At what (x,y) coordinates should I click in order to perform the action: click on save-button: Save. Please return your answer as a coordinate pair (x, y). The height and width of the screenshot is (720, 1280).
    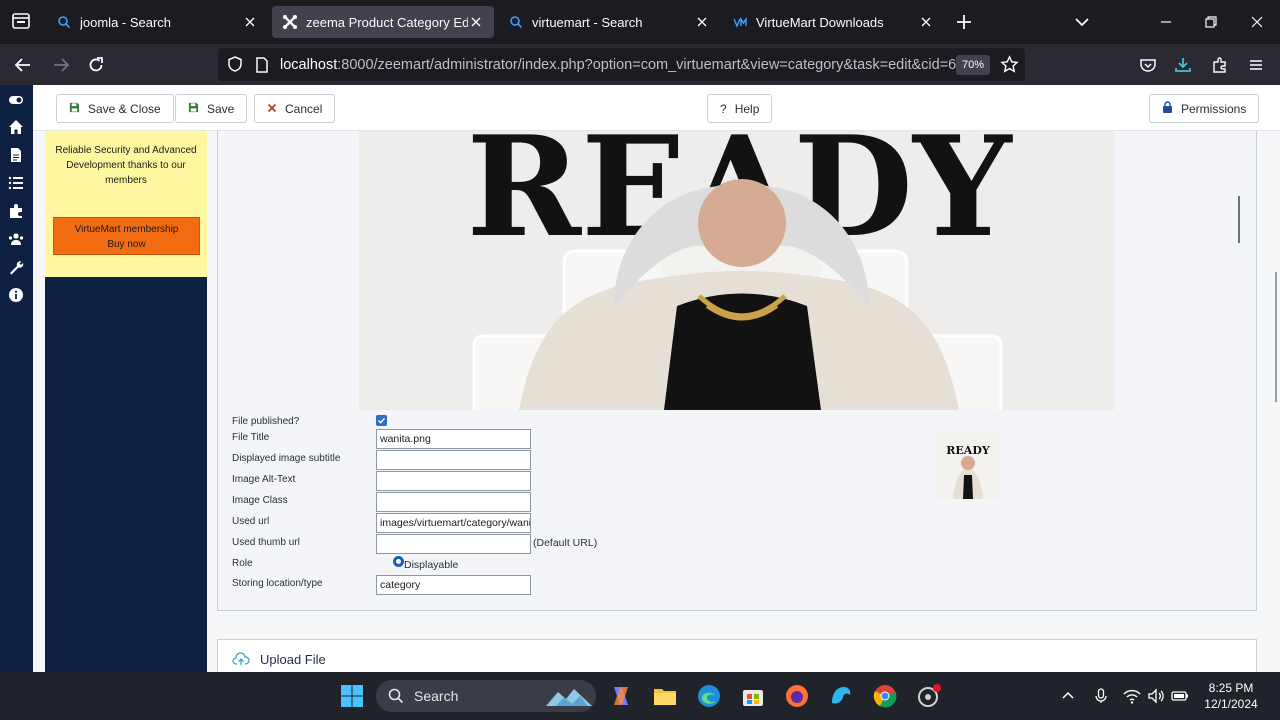
    Looking at the image, I should click on (211, 108).